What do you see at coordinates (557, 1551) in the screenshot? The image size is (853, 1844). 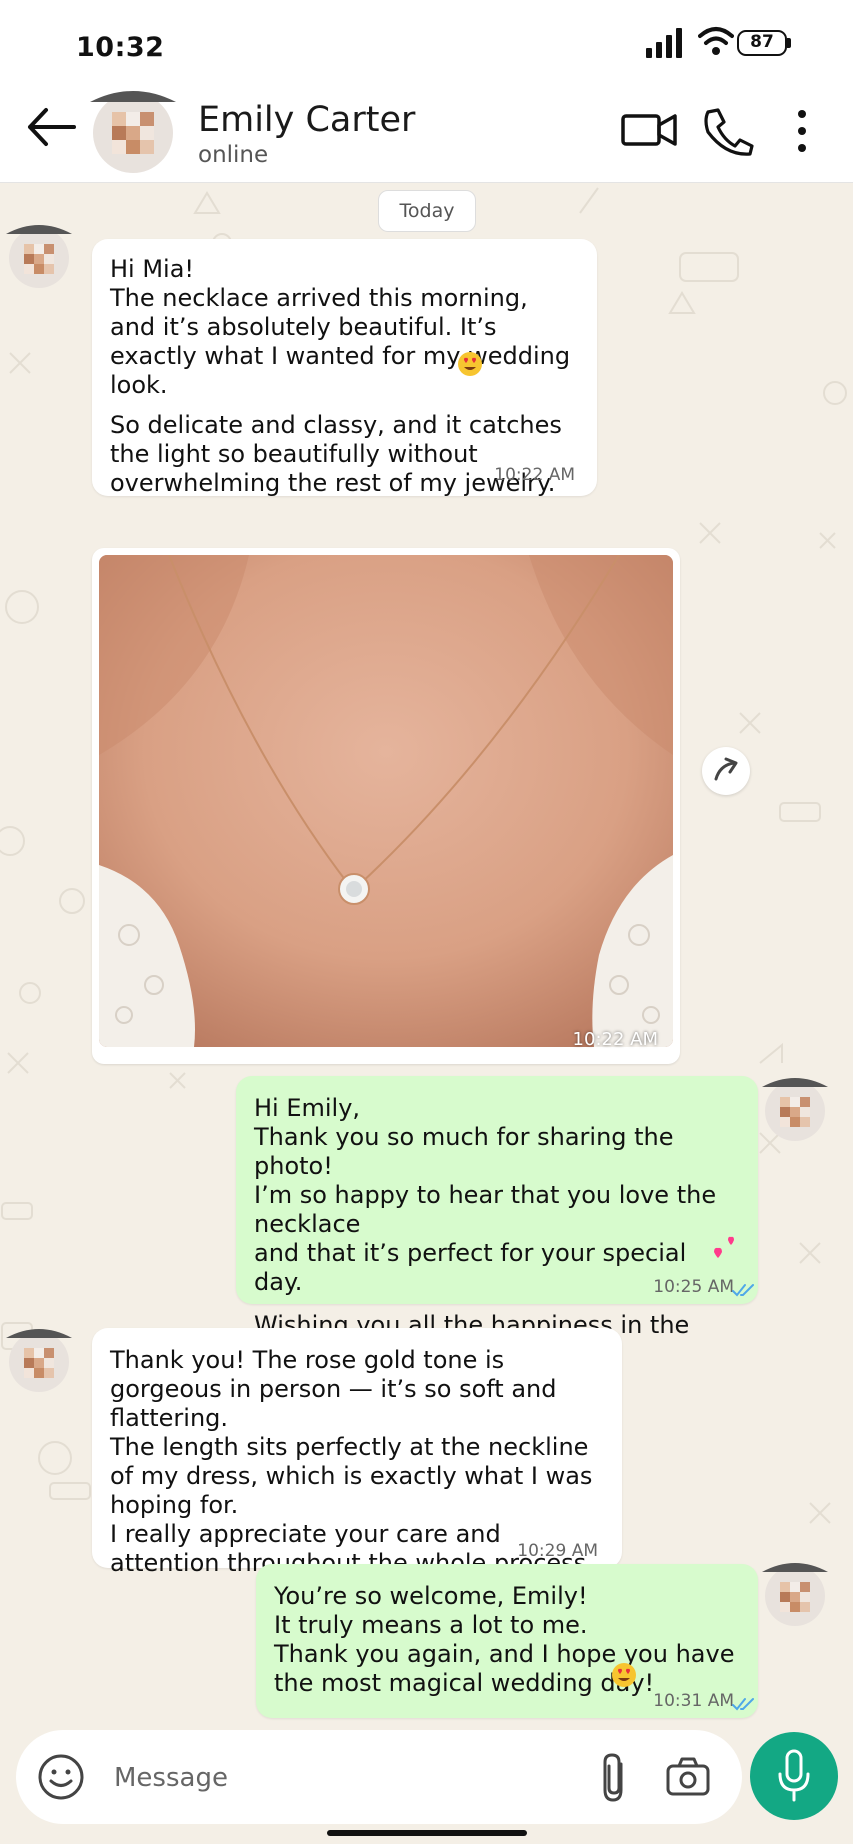 I see `message-timestamp: 10:29 AM` at bounding box center [557, 1551].